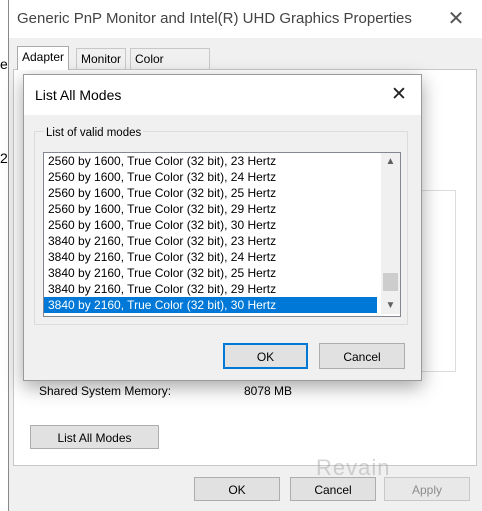 This screenshot has width=482, height=511. I want to click on scroll-up-arrow-icon: ▲, so click(390, 161).